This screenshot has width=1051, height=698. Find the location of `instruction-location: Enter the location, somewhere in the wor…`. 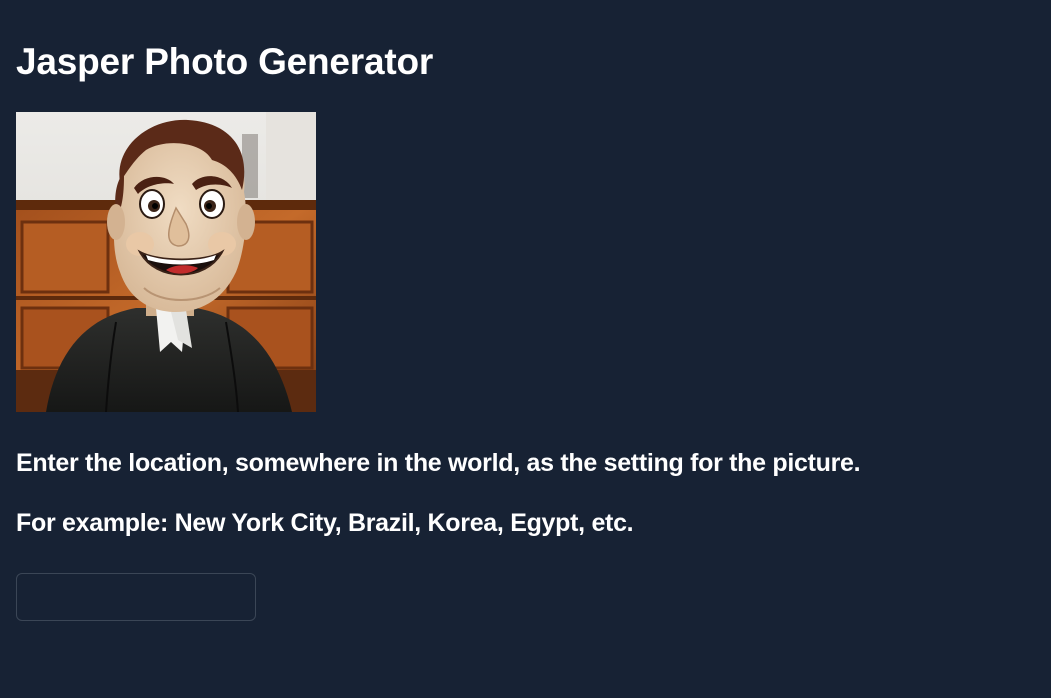

instruction-location: Enter the location, somewhere in the wor… is located at coordinates (438, 463).